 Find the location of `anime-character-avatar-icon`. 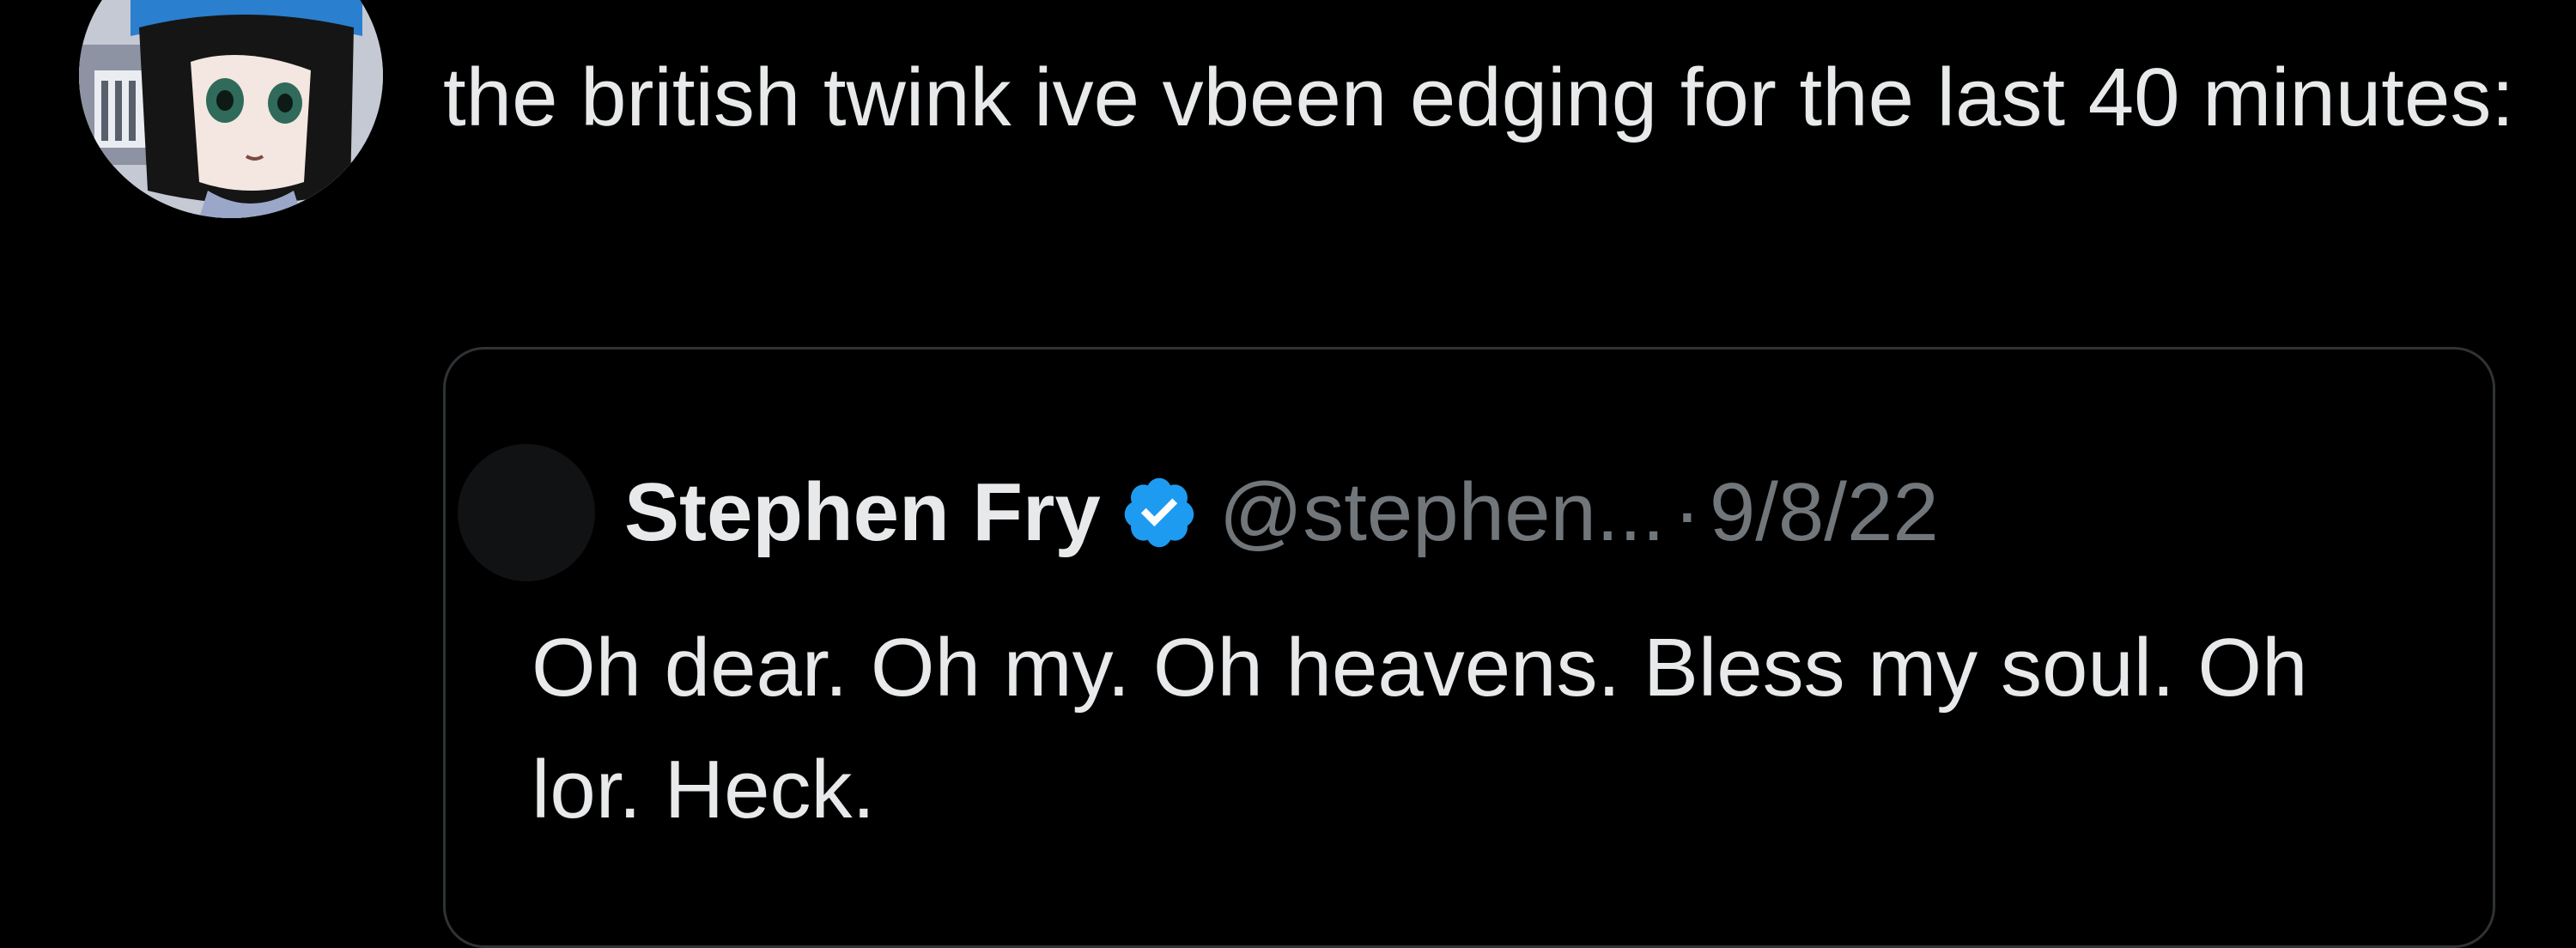

anime-character-avatar-icon is located at coordinates (231, 109).